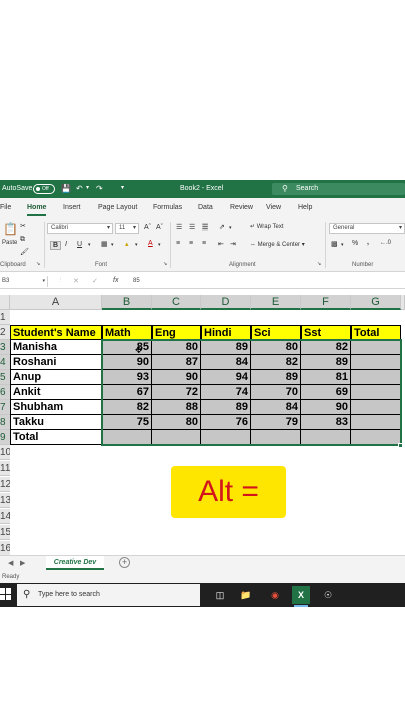 Image resolution: width=405 pixels, height=720 pixels. Describe the element at coordinates (23, 226) in the screenshot. I see `cut-icon: ✂` at that location.